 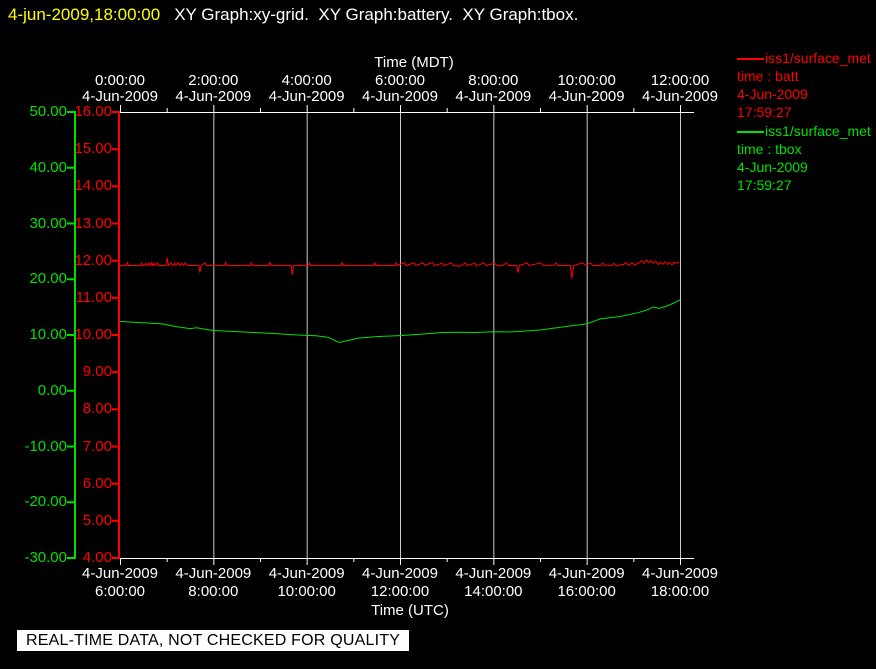 What do you see at coordinates (97, 409) in the screenshot?
I see `red-axis-tick-label: 8.00` at bounding box center [97, 409].